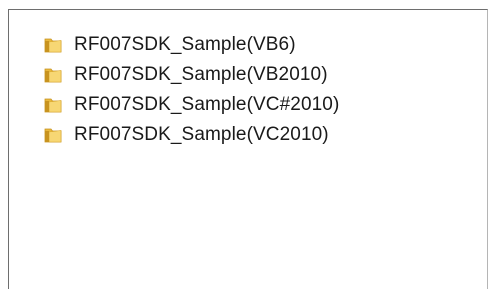 The width and height of the screenshot is (499, 289). I want to click on folder-item-vc2010: RF007SDK_Sample(VC2010), so click(174, 135).